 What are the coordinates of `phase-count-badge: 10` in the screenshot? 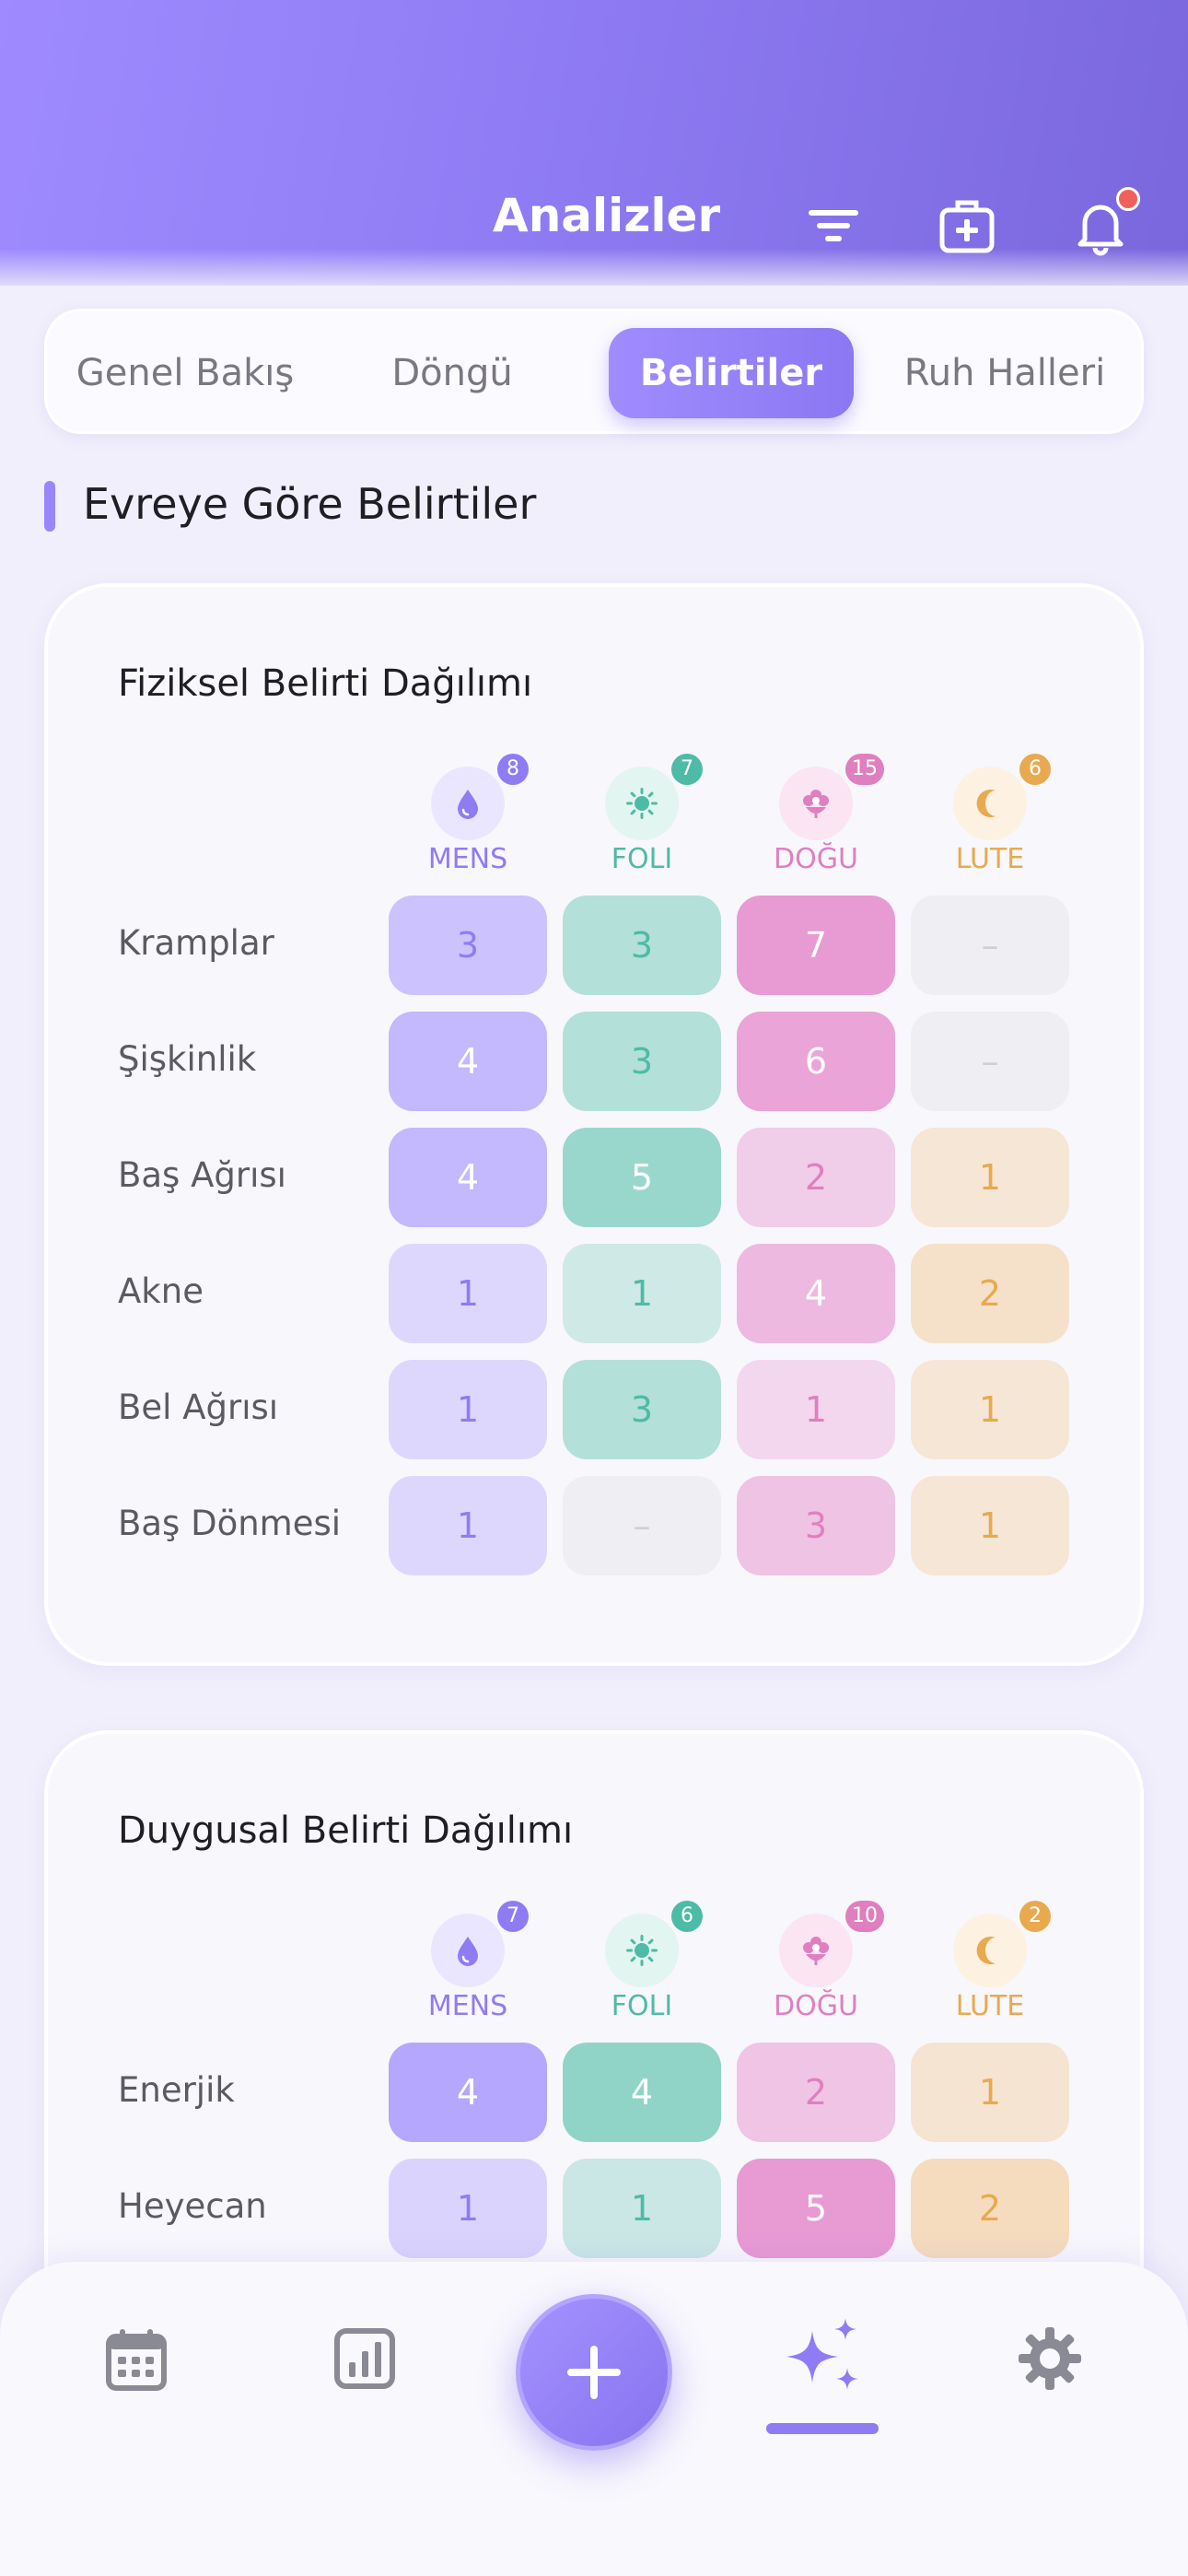 It's located at (864, 1916).